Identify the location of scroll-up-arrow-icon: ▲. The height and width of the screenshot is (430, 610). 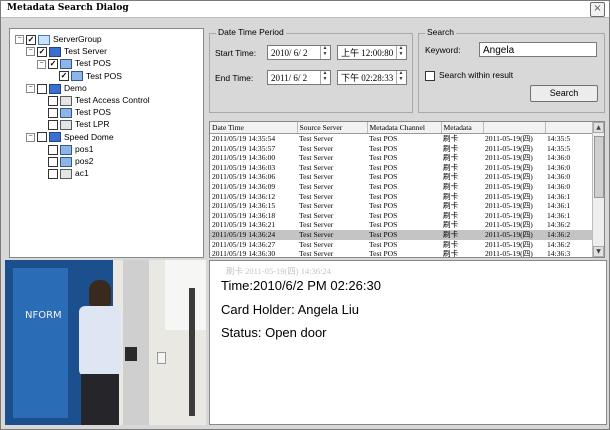
(598, 127).